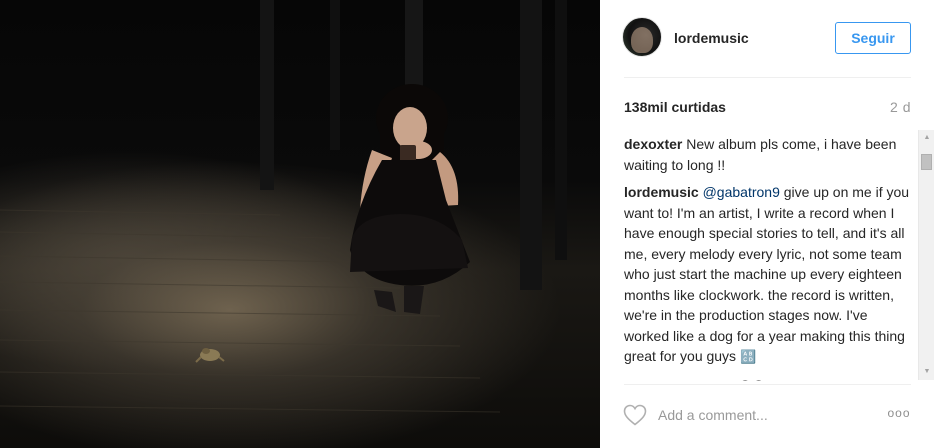 This screenshot has width=935, height=448. What do you see at coordinates (900, 107) in the screenshot?
I see `post-time: 2 d` at bounding box center [900, 107].